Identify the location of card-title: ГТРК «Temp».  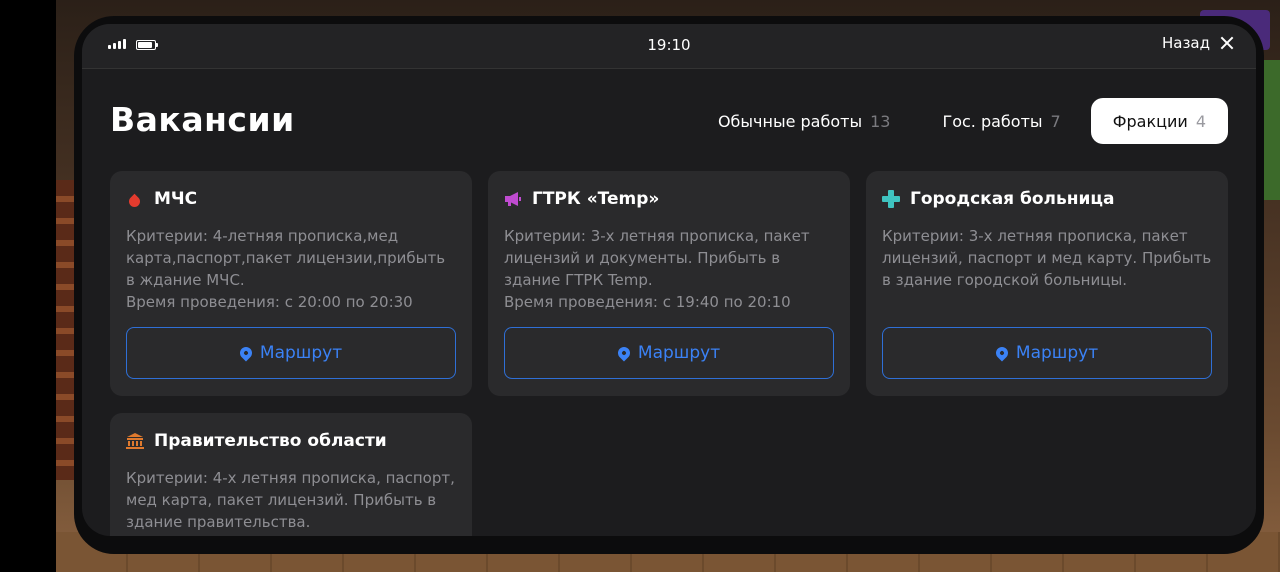
(596, 199).